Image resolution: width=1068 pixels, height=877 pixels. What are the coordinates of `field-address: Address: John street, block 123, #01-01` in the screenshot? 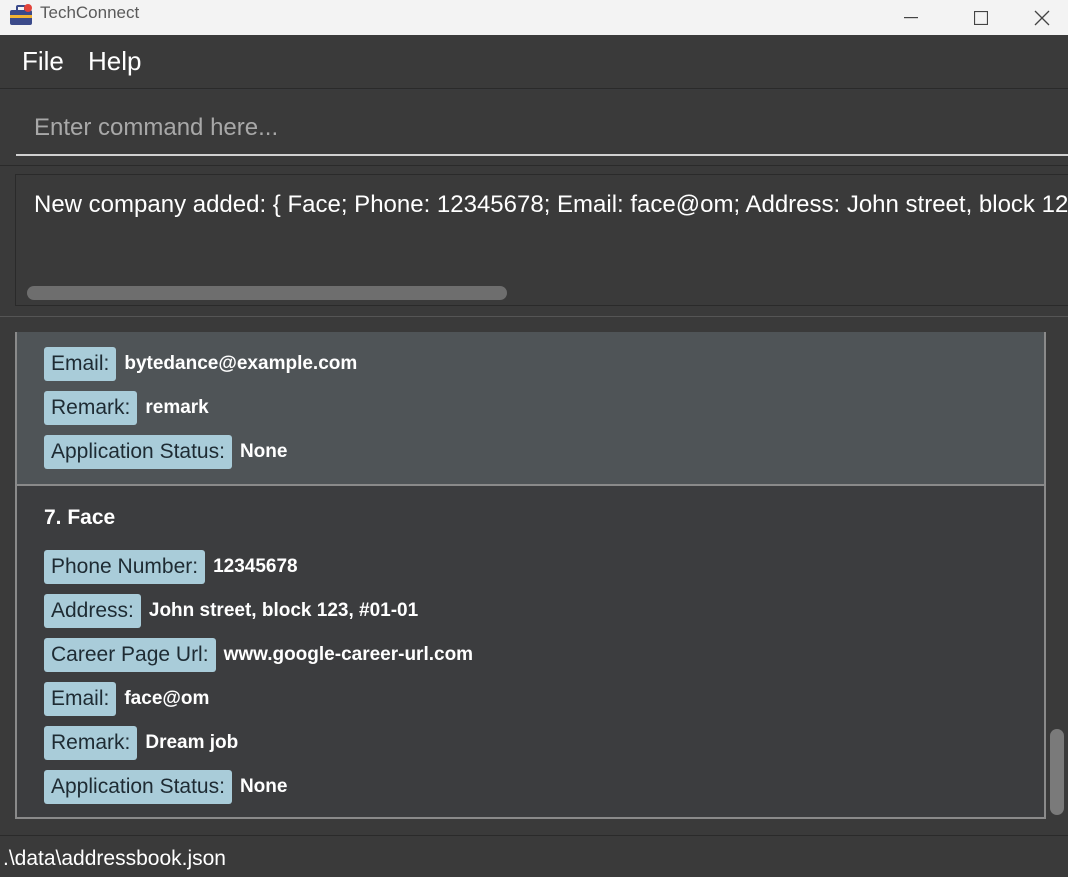 It's located at (231, 611).